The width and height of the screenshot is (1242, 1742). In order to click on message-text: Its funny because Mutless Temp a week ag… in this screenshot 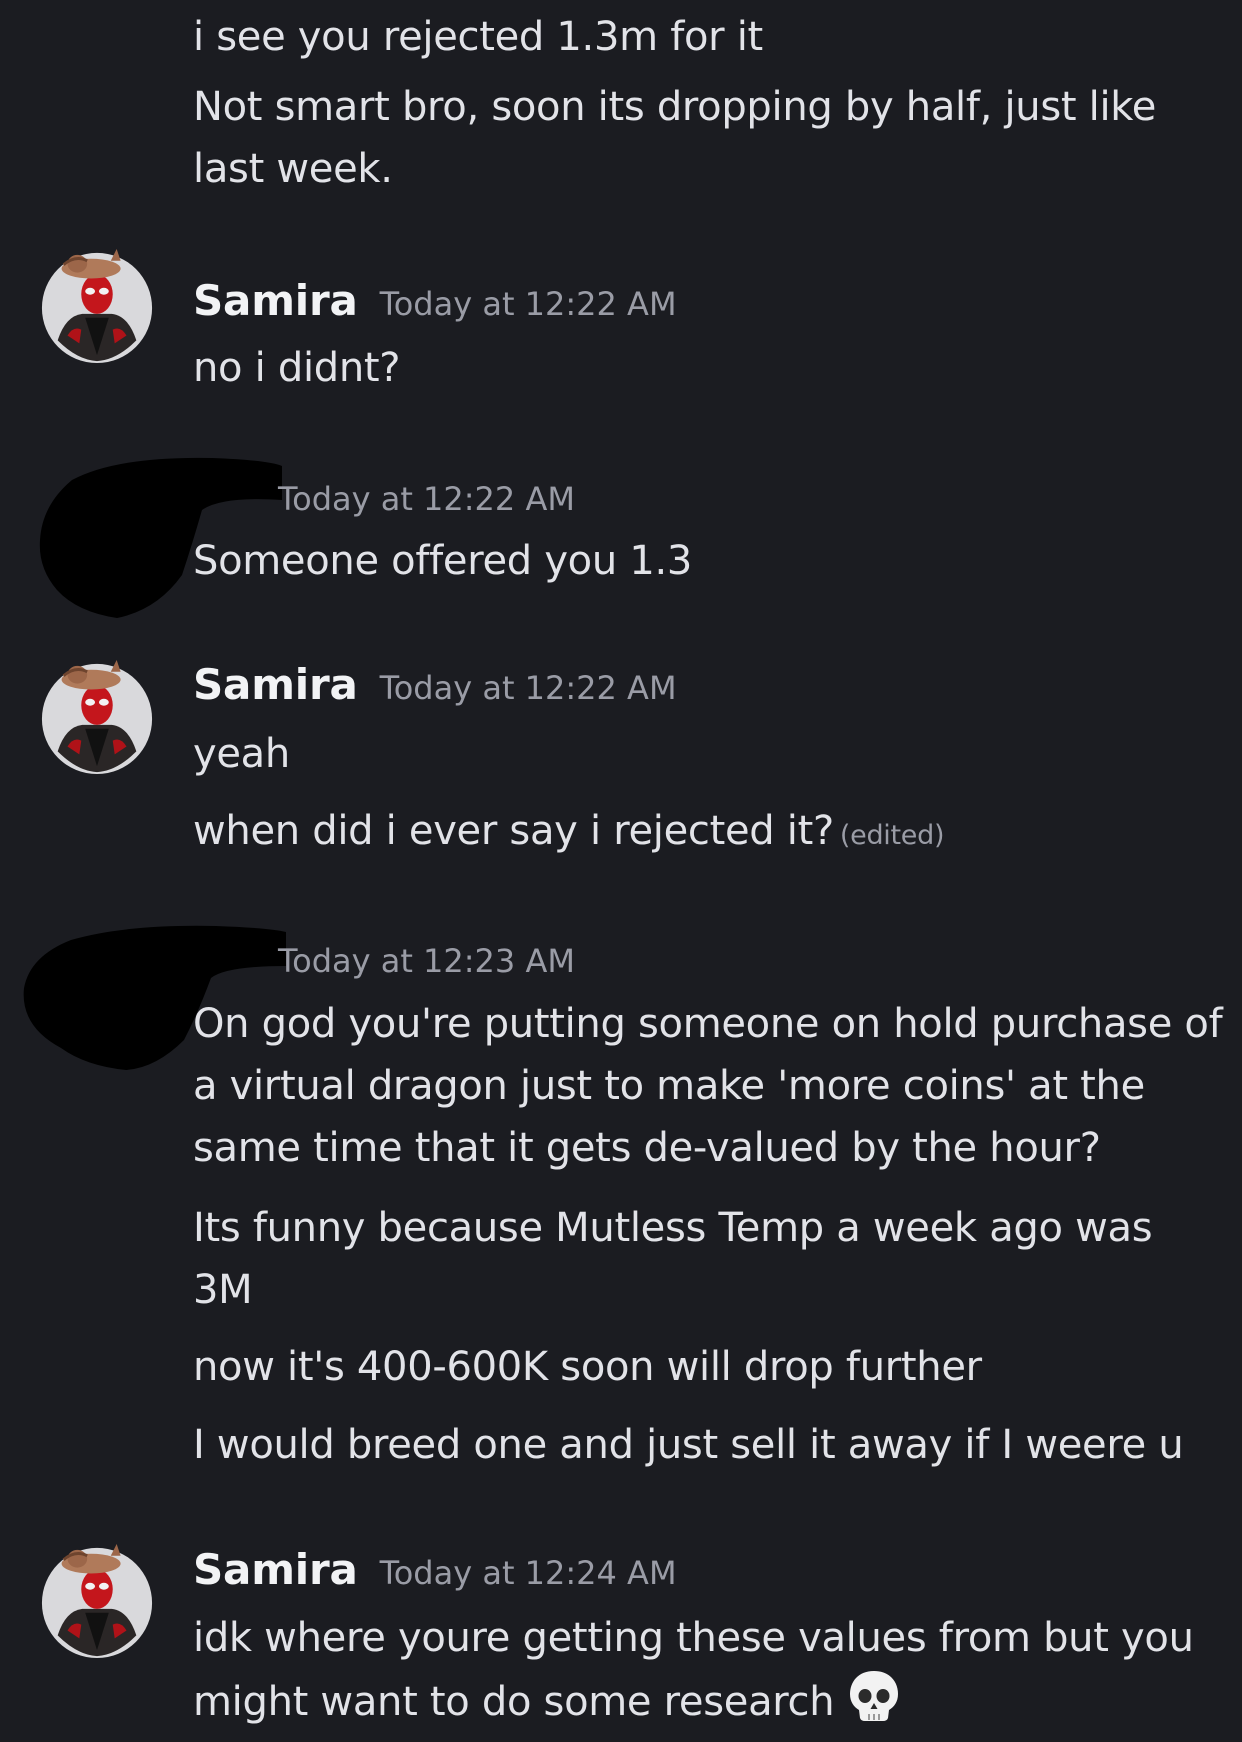, I will do `click(673, 1259)`.